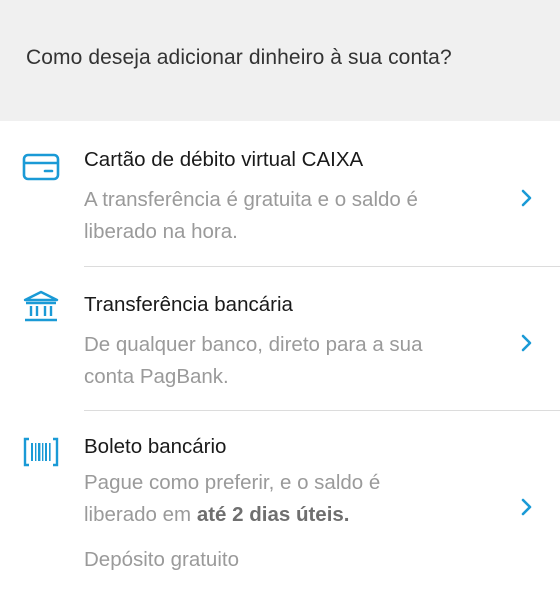  What do you see at coordinates (41, 167) in the screenshot?
I see `credit-card-icon` at bounding box center [41, 167].